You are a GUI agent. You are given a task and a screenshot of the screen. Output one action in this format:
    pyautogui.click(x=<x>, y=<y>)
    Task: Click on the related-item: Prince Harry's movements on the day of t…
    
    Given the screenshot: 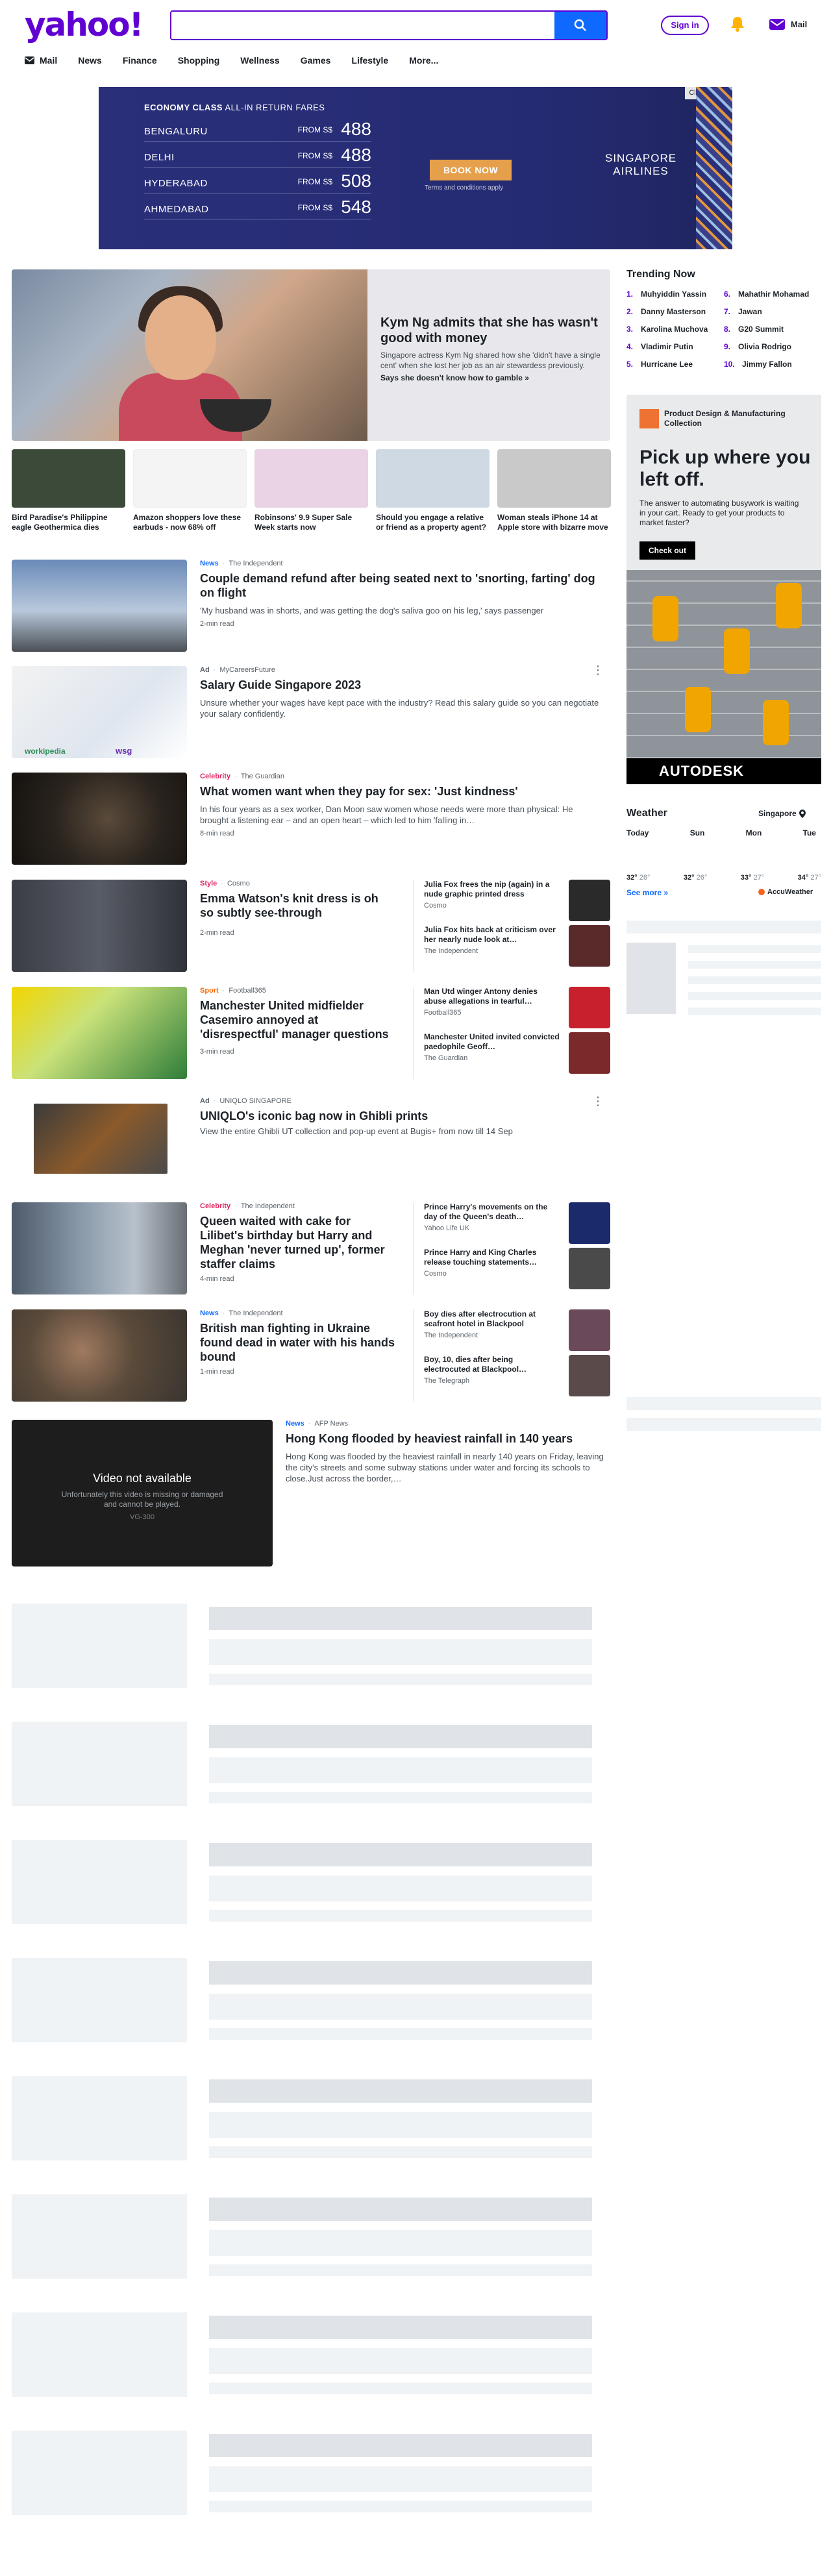 What is the action you would take?
    pyautogui.click(x=517, y=1225)
    